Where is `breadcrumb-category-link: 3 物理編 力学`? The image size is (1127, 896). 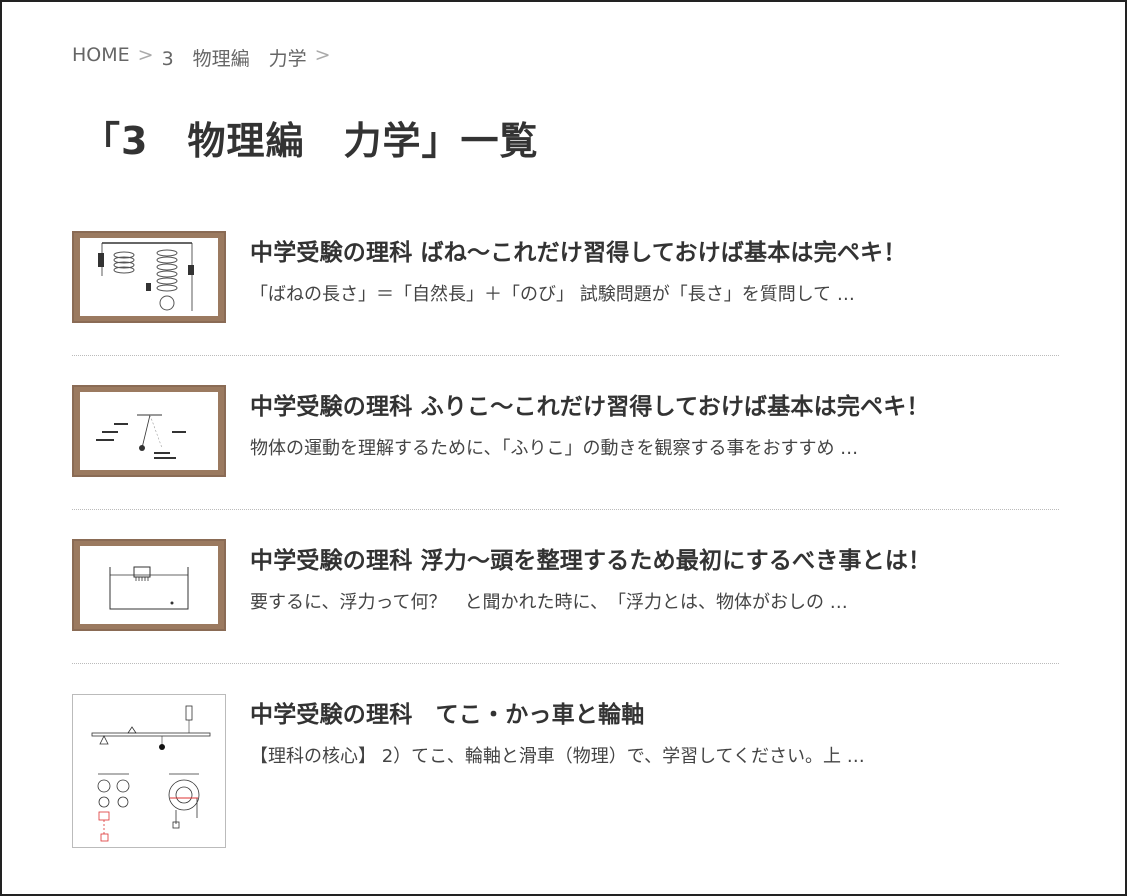
breadcrumb-category-link: 3 物理編 力学 is located at coordinates (234, 57).